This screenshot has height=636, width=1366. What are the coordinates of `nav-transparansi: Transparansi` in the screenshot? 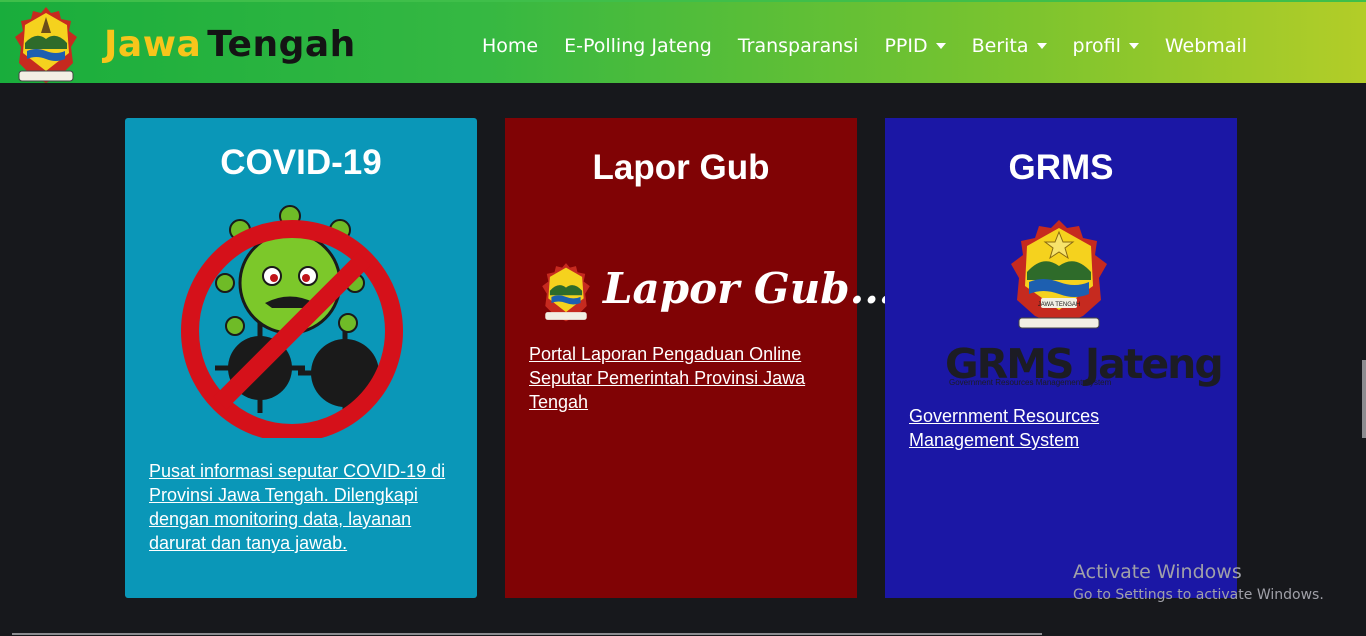 It's located at (798, 46).